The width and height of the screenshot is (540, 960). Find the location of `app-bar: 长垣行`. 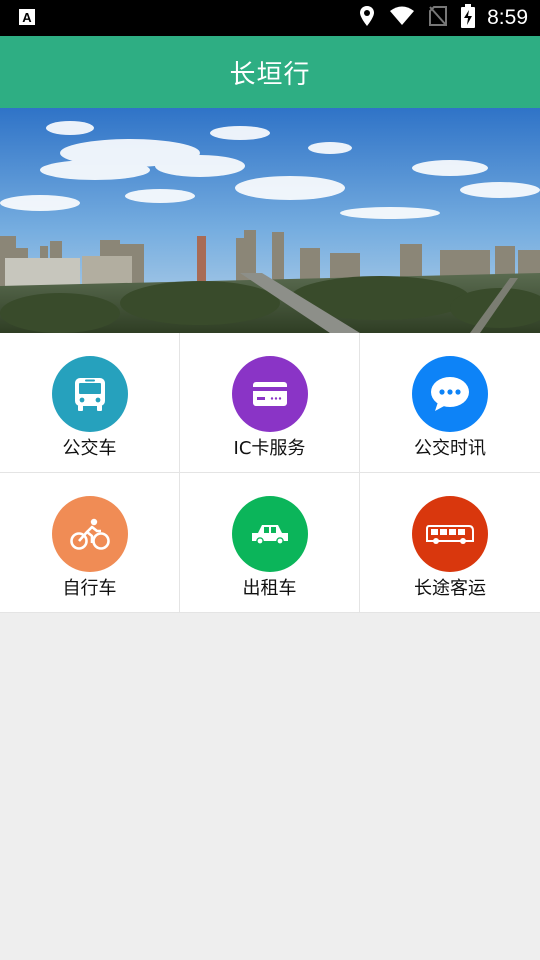

app-bar: 长垣行 is located at coordinates (270, 72).